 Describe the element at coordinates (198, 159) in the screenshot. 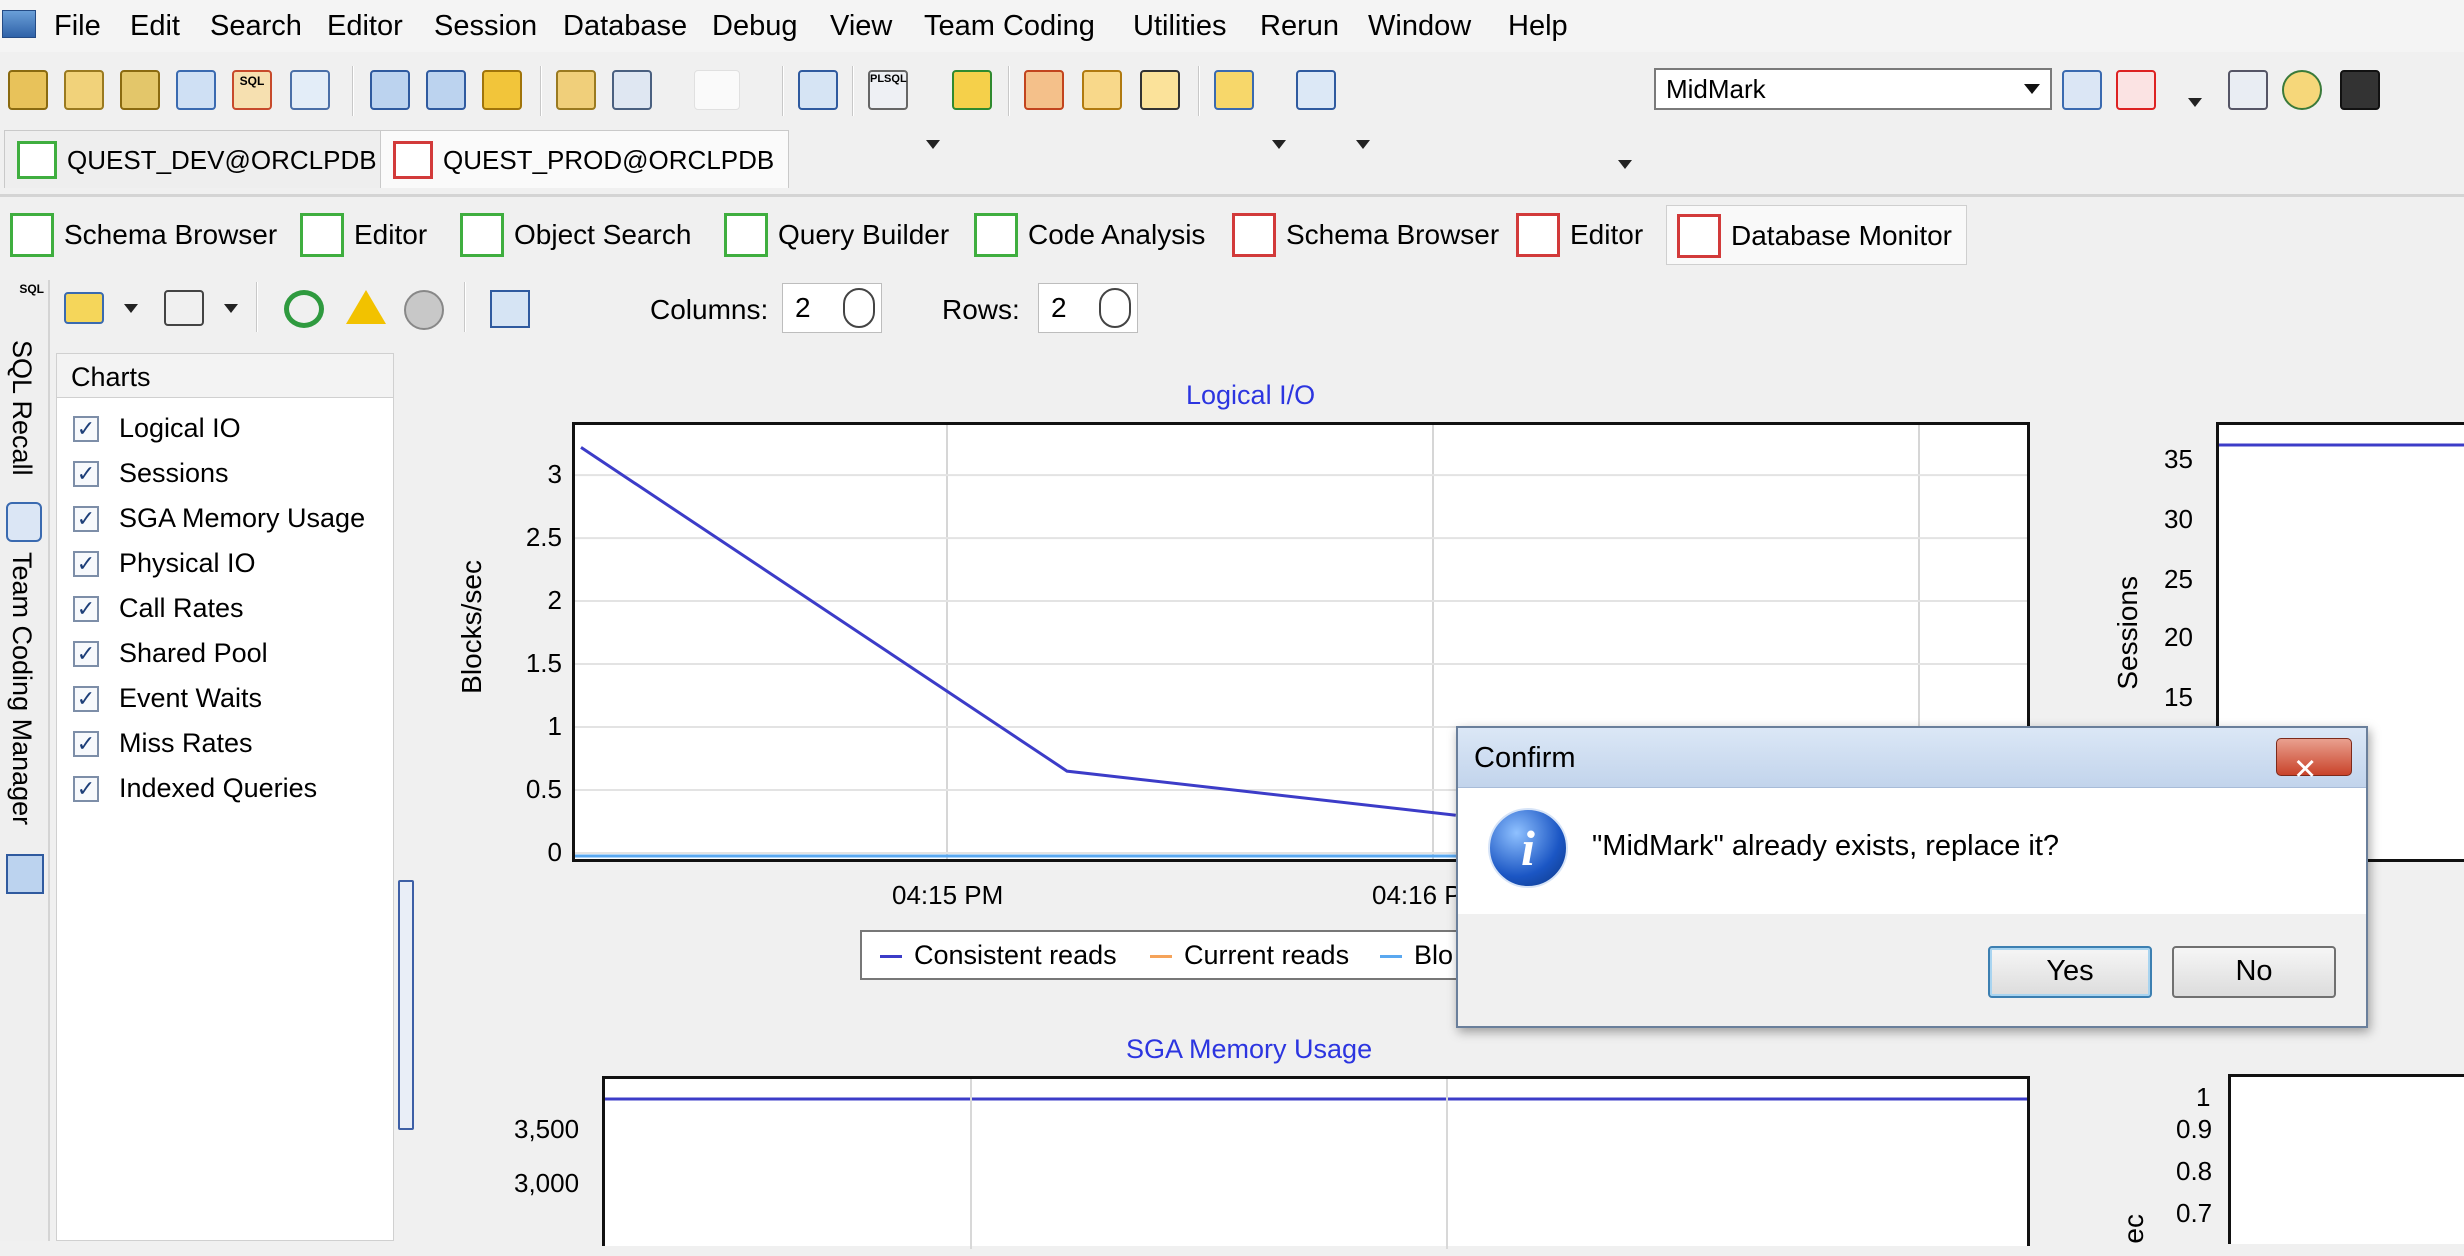

I see `connection-tab-dev: QUEST_DEV@ORCLPDB` at that location.